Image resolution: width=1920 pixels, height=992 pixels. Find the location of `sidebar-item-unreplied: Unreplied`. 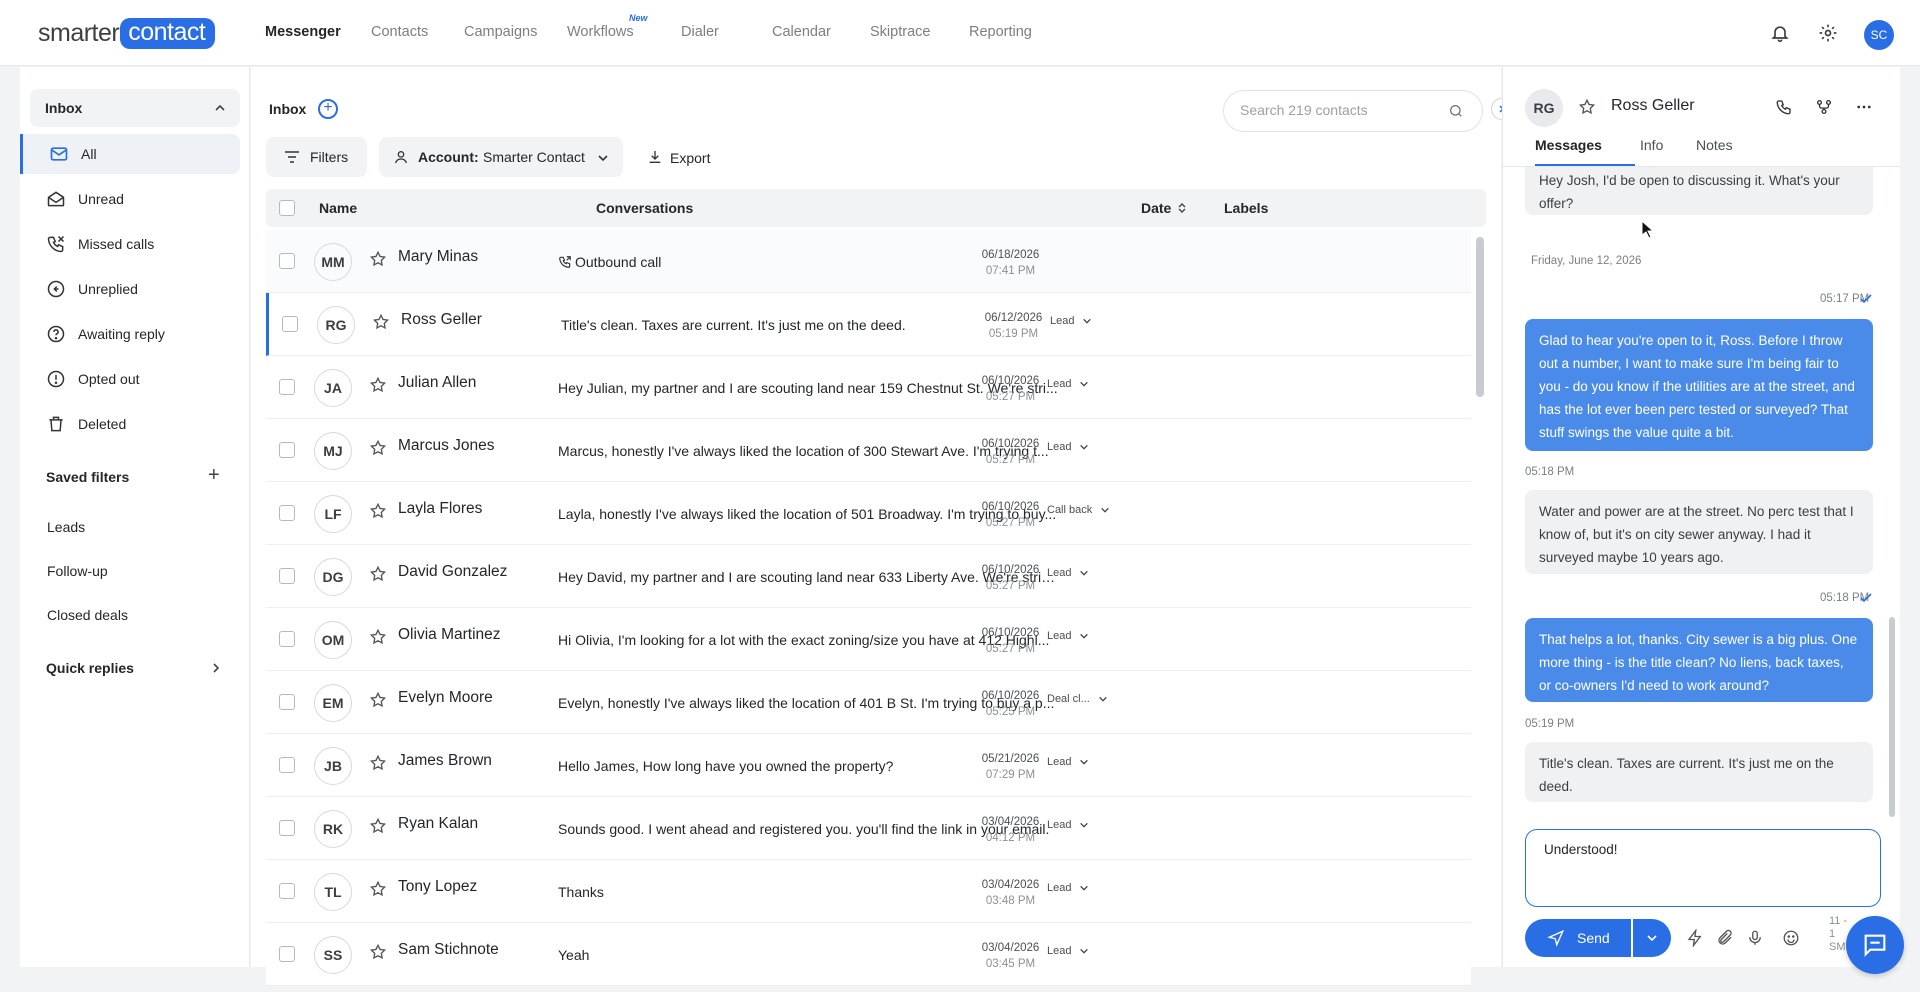

sidebar-item-unreplied: Unreplied is located at coordinates (130, 289).